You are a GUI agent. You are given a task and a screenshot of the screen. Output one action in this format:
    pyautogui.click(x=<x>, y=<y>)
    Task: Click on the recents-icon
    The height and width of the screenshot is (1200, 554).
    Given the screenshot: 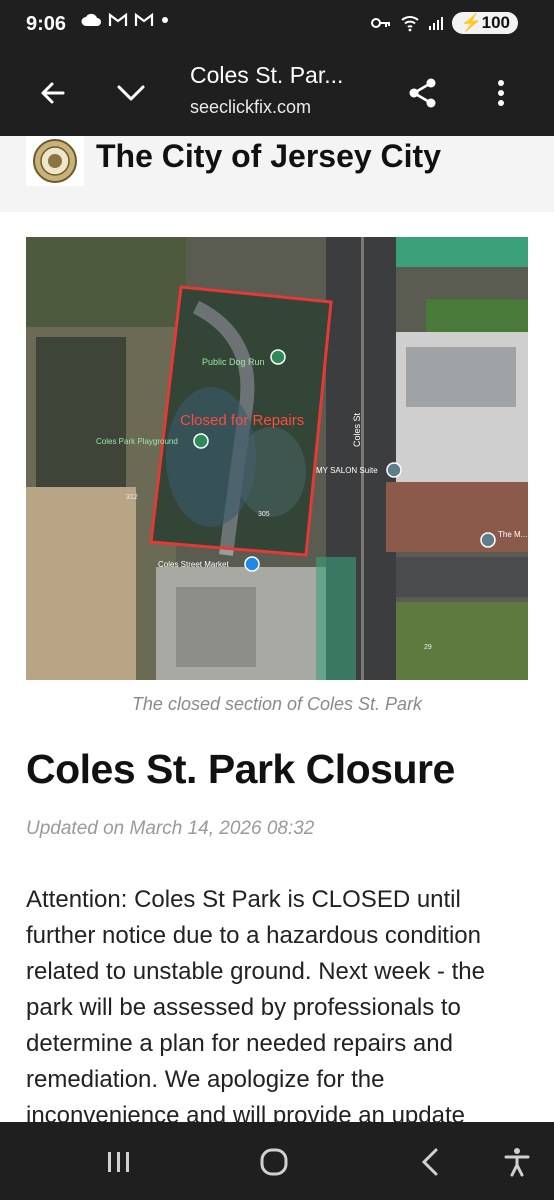 What is the action you would take?
    pyautogui.click(x=119, y=1162)
    